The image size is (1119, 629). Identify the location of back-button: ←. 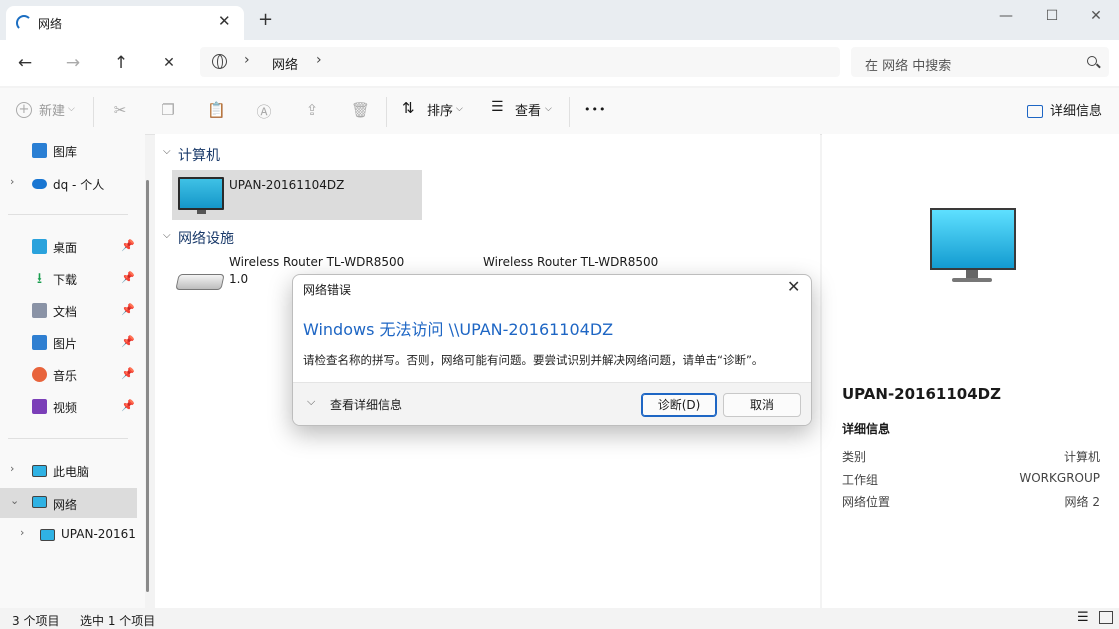
(25, 64).